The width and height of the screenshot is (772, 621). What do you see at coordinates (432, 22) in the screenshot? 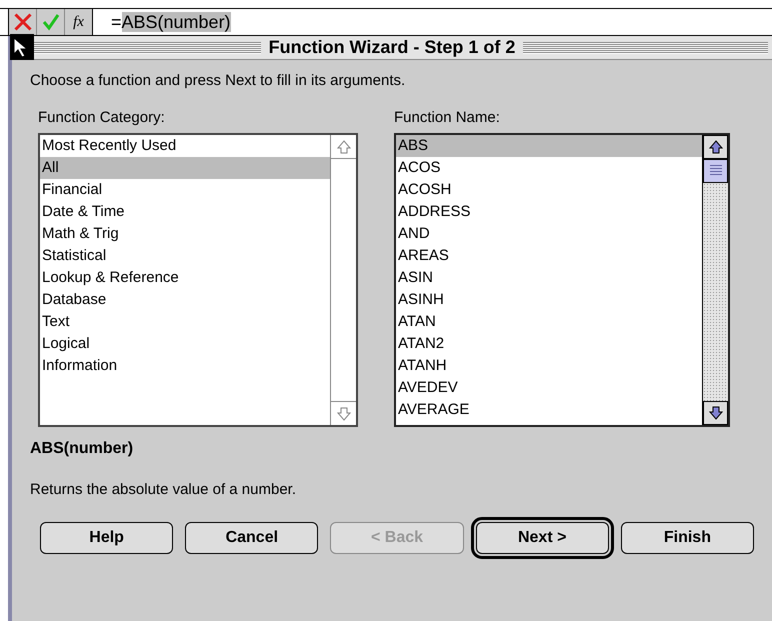
I see `formula-field: =ABS(number)` at bounding box center [432, 22].